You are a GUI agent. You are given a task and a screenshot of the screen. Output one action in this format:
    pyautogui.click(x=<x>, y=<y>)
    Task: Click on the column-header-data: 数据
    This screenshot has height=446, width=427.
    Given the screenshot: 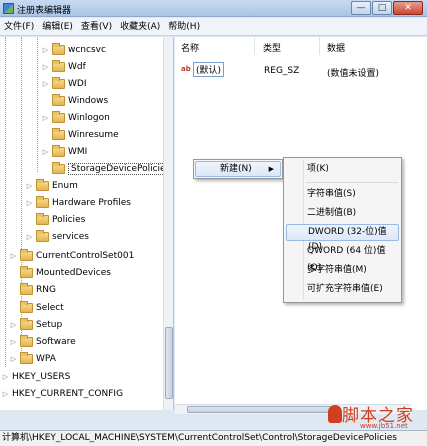 What is the action you would take?
    pyautogui.click(x=336, y=47)
    